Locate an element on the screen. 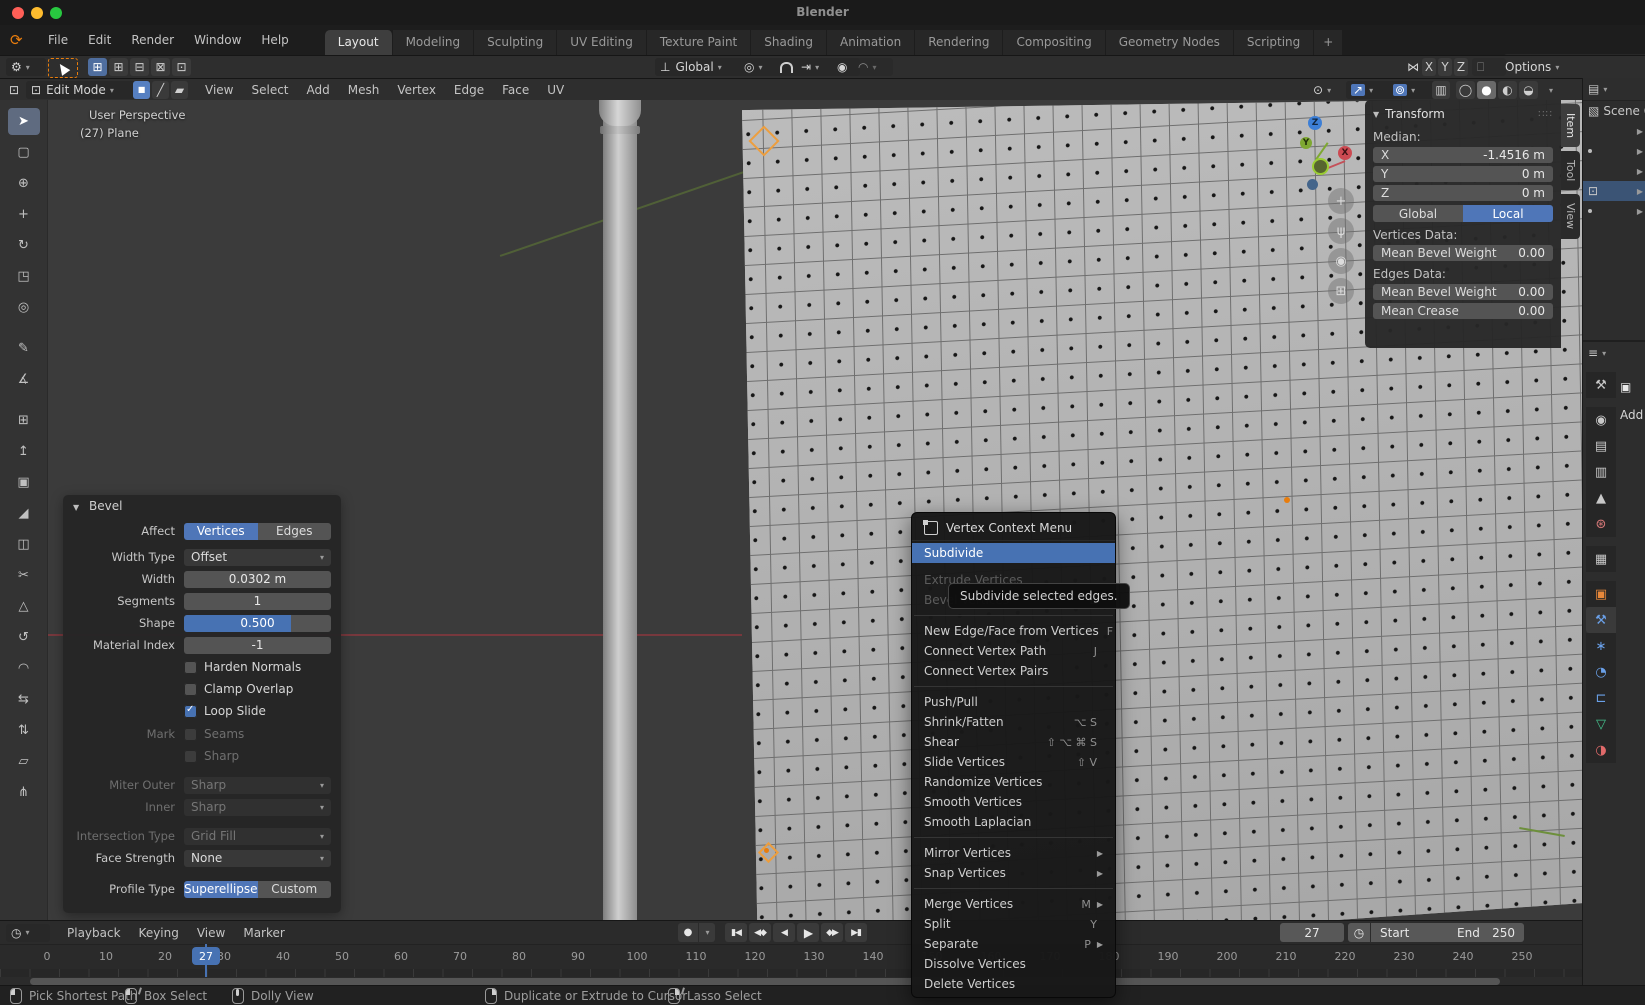 This screenshot has width=1645, height=1005. prev-keyframe-button: ◀◆ is located at coordinates (760, 932).